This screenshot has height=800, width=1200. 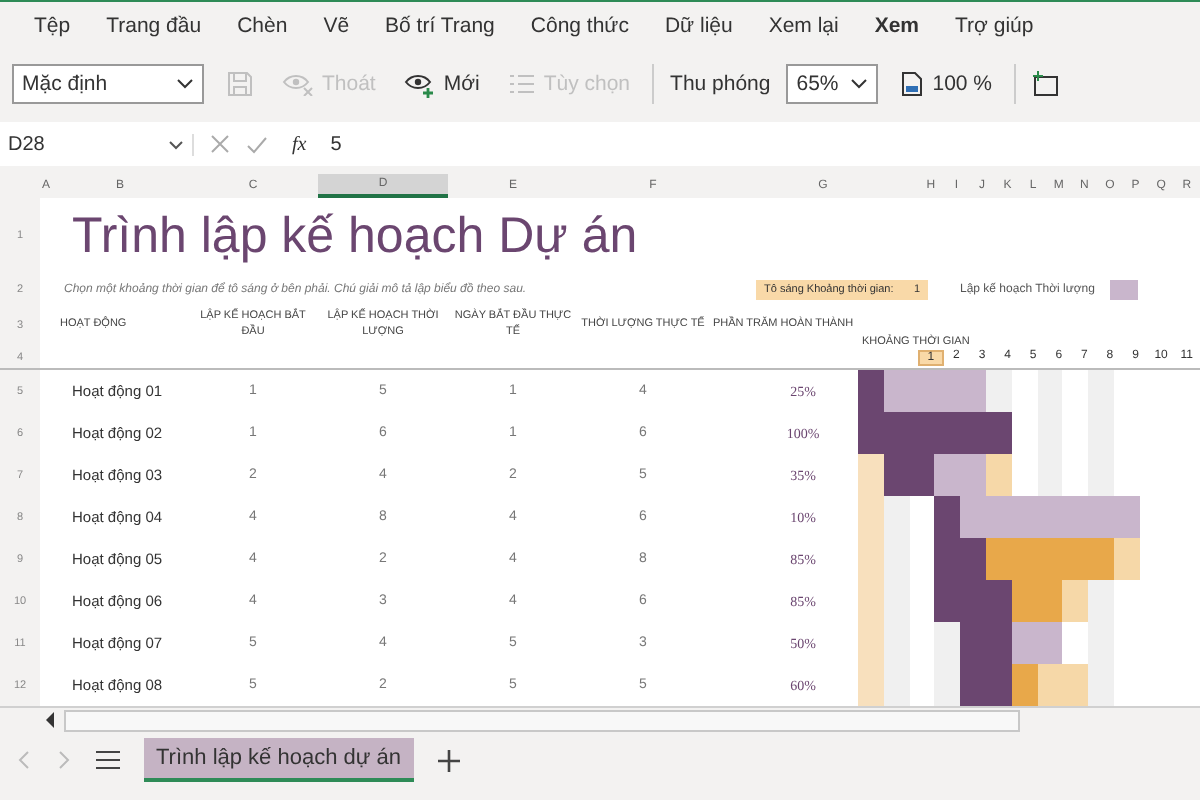 I want to click on new-button: Mới, so click(x=441, y=84).